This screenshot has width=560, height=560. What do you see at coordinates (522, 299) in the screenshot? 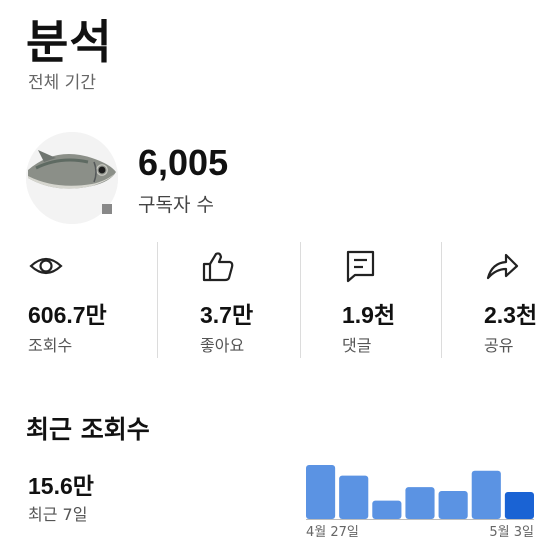
I see `stat-shares: 2.3천 공유` at bounding box center [522, 299].